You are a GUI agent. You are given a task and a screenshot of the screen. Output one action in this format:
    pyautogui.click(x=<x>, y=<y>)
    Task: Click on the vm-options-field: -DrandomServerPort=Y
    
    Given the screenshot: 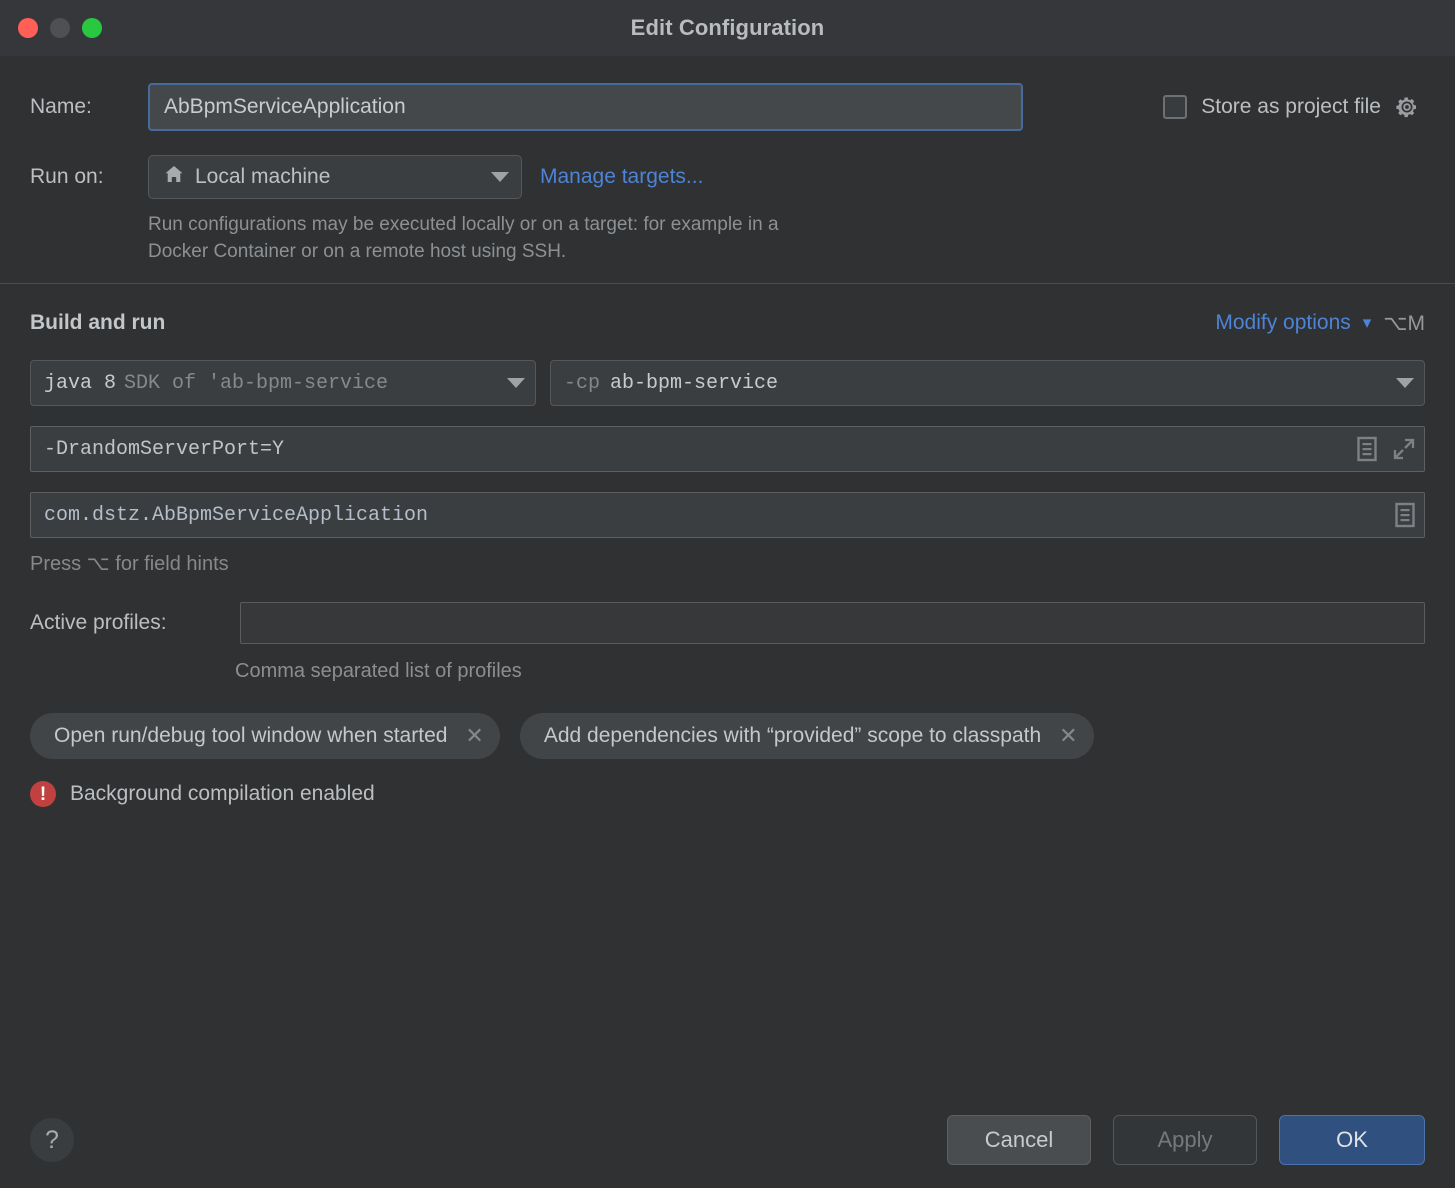 What is the action you would take?
    pyautogui.click(x=727, y=449)
    